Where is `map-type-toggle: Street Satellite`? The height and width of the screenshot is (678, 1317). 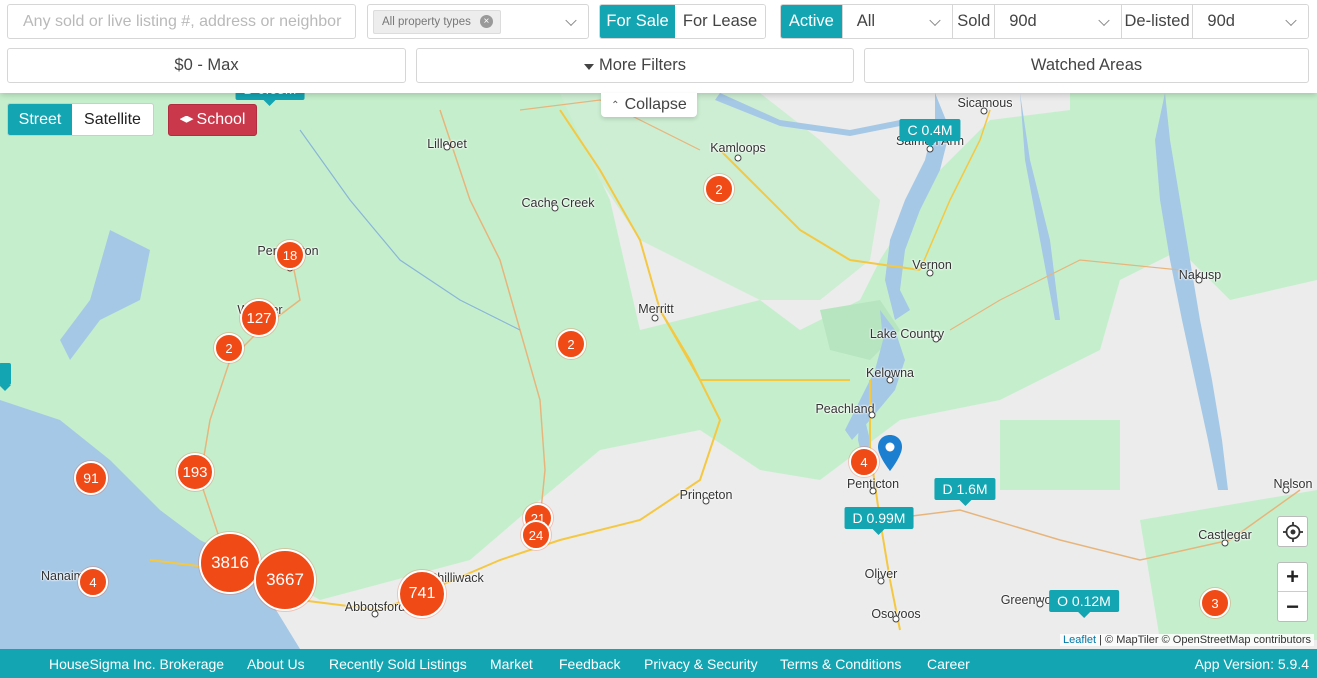 map-type-toggle: Street Satellite is located at coordinates (80, 119).